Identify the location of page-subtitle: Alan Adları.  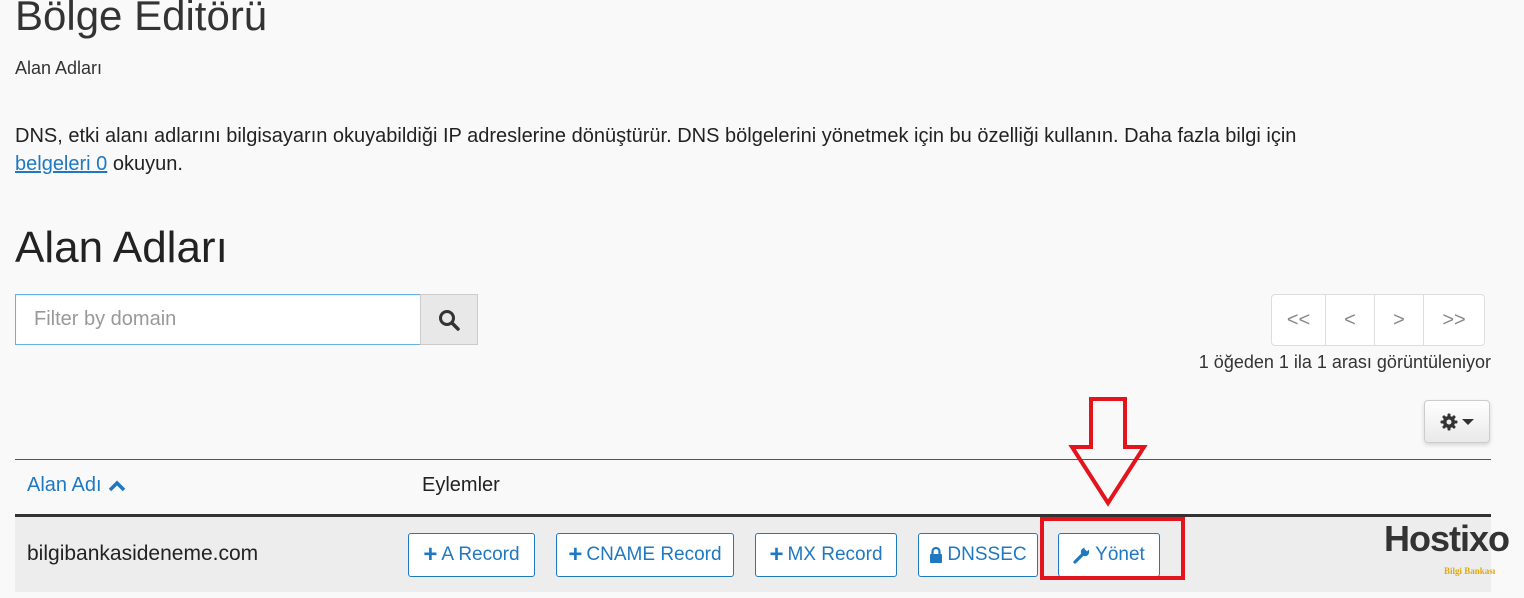
(59, 68).